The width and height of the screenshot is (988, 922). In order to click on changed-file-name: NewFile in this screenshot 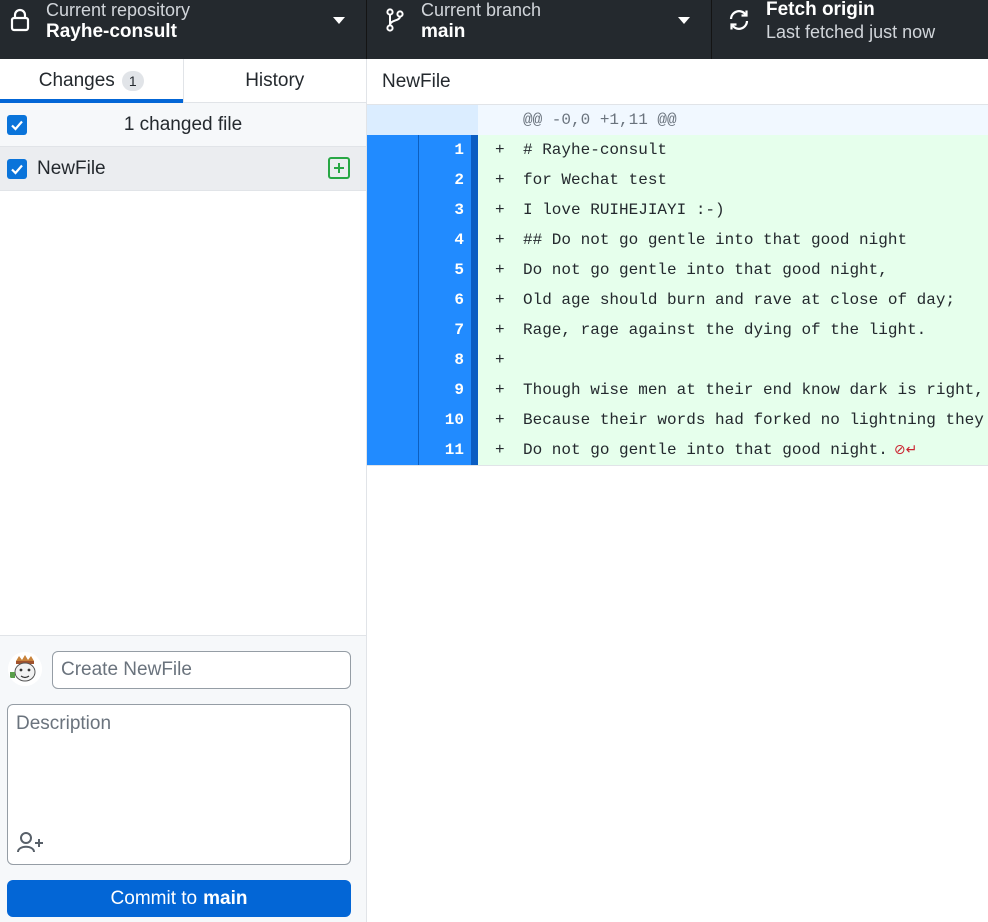, I will do `click(71, 168)`.